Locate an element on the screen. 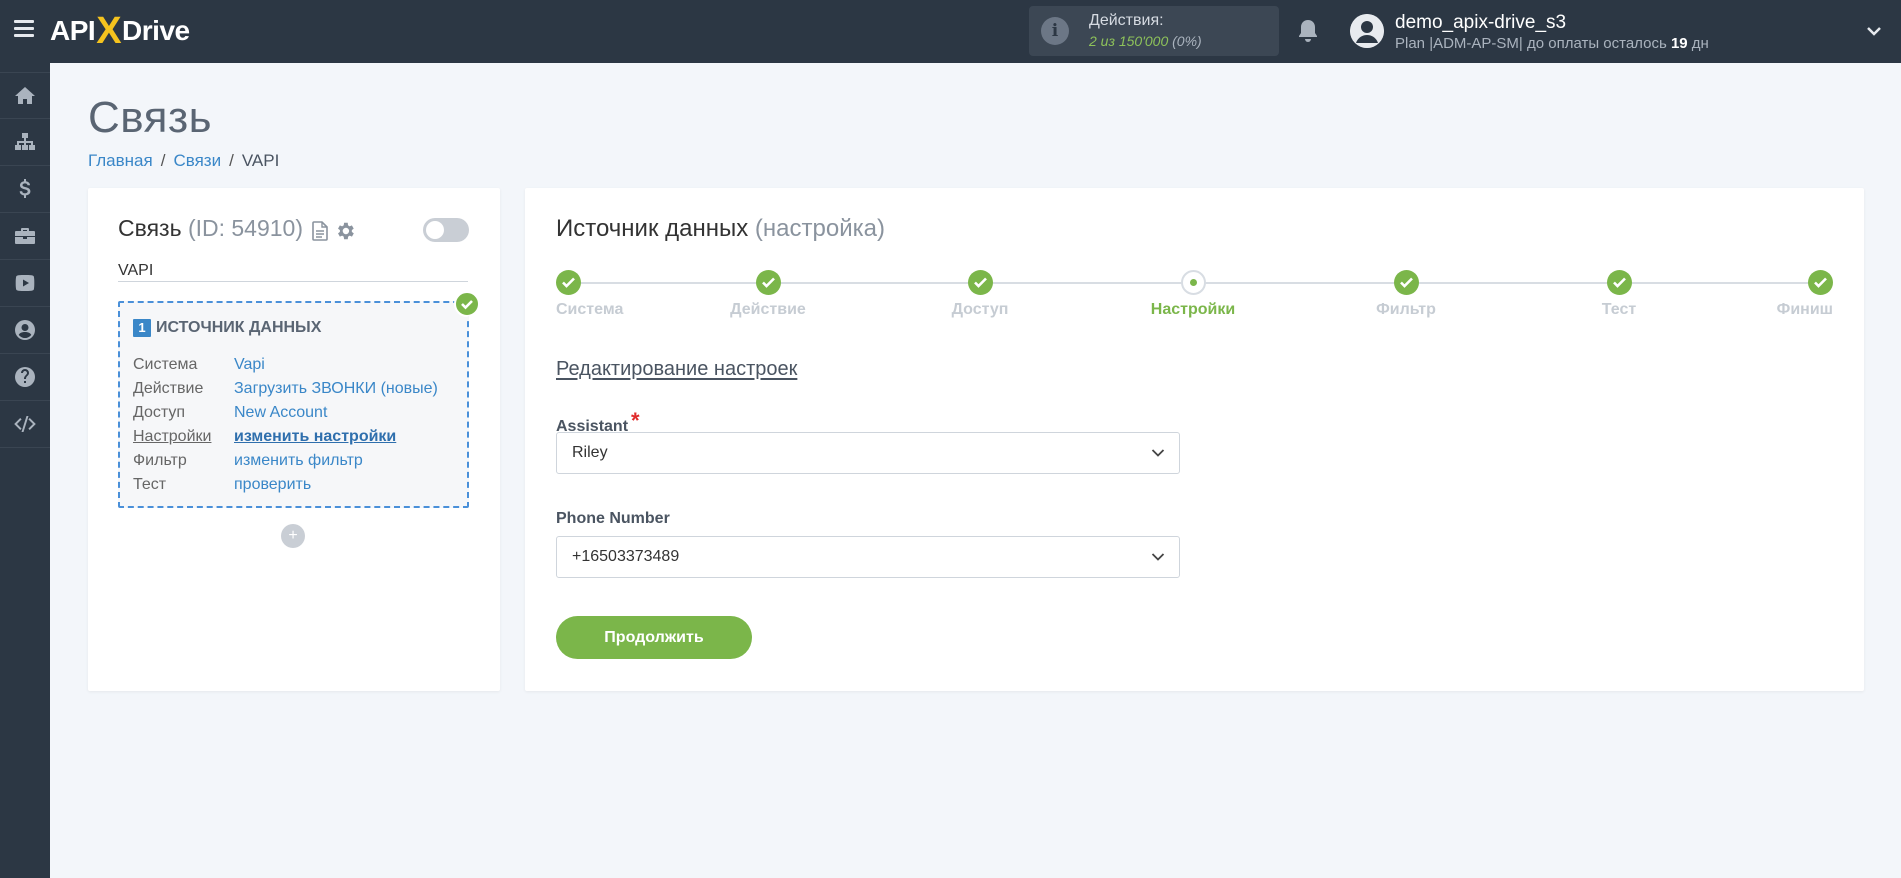 The height and width of the screenshot is (878, 1901). source-row-access: Доступ New Account is located at coordinates (285, 415).